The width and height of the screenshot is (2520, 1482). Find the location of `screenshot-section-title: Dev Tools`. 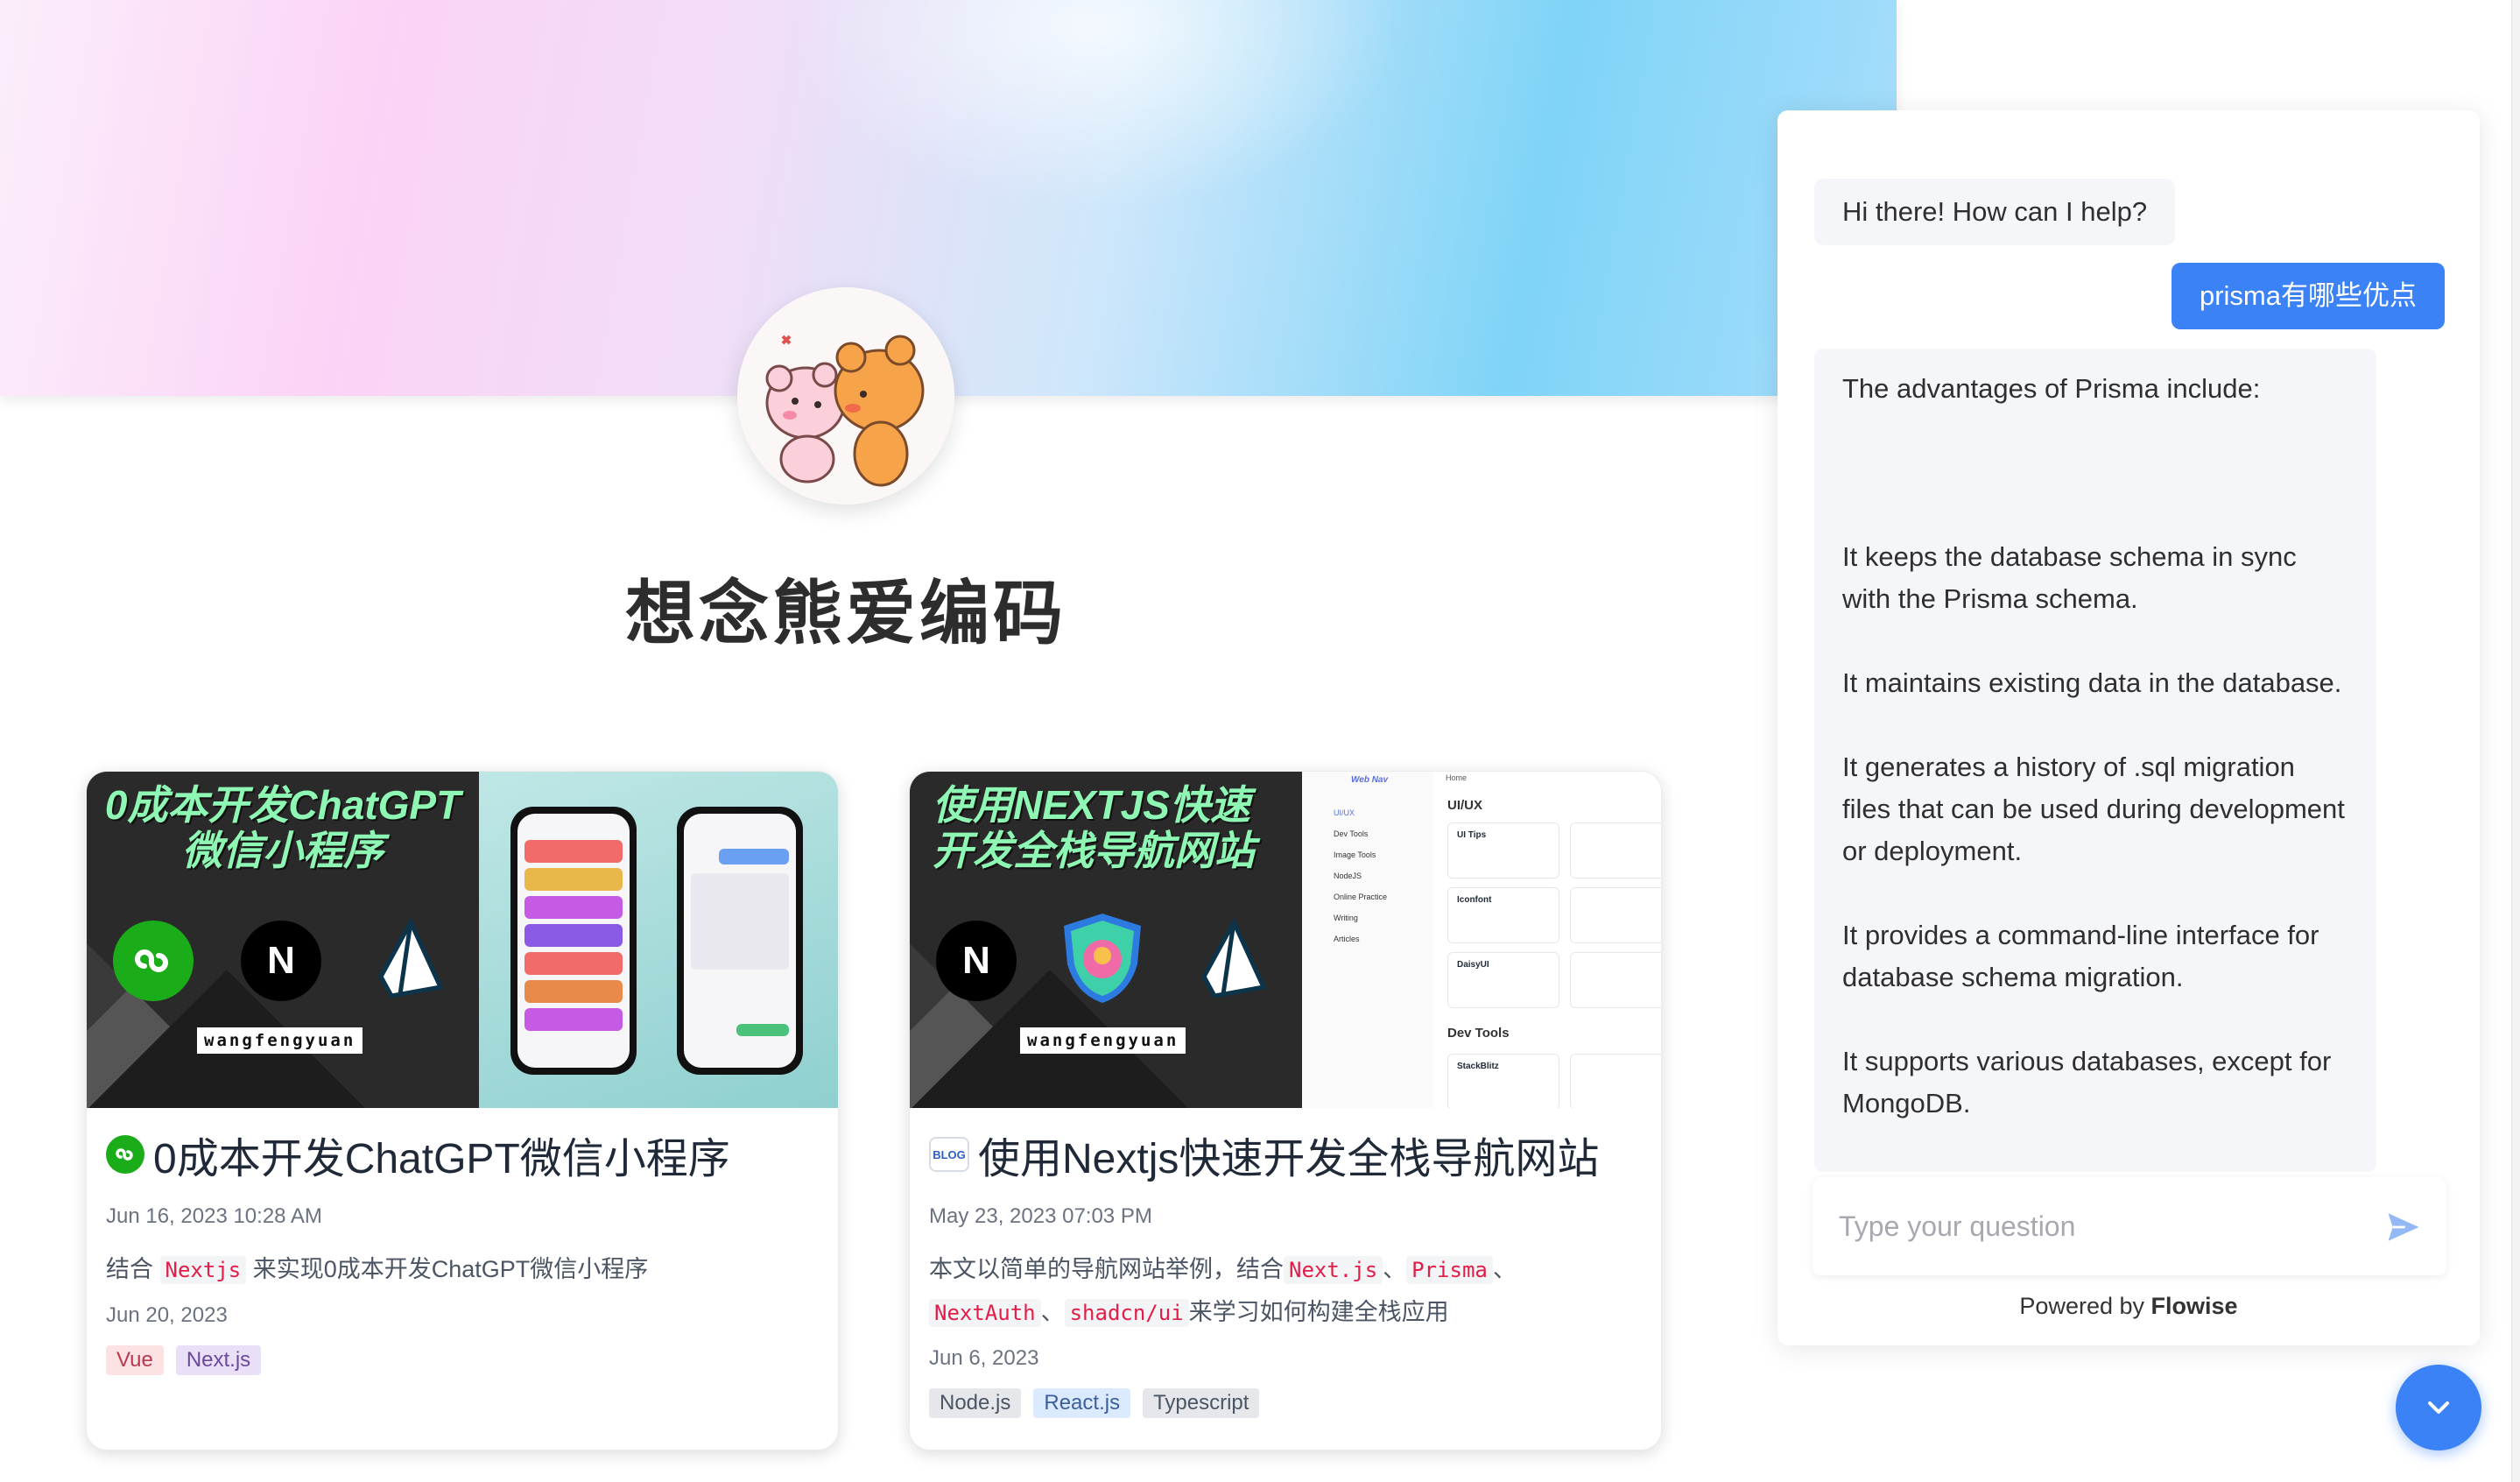

screenshot-section-title: Dev Tools is located at coordinates (1478, 1033).